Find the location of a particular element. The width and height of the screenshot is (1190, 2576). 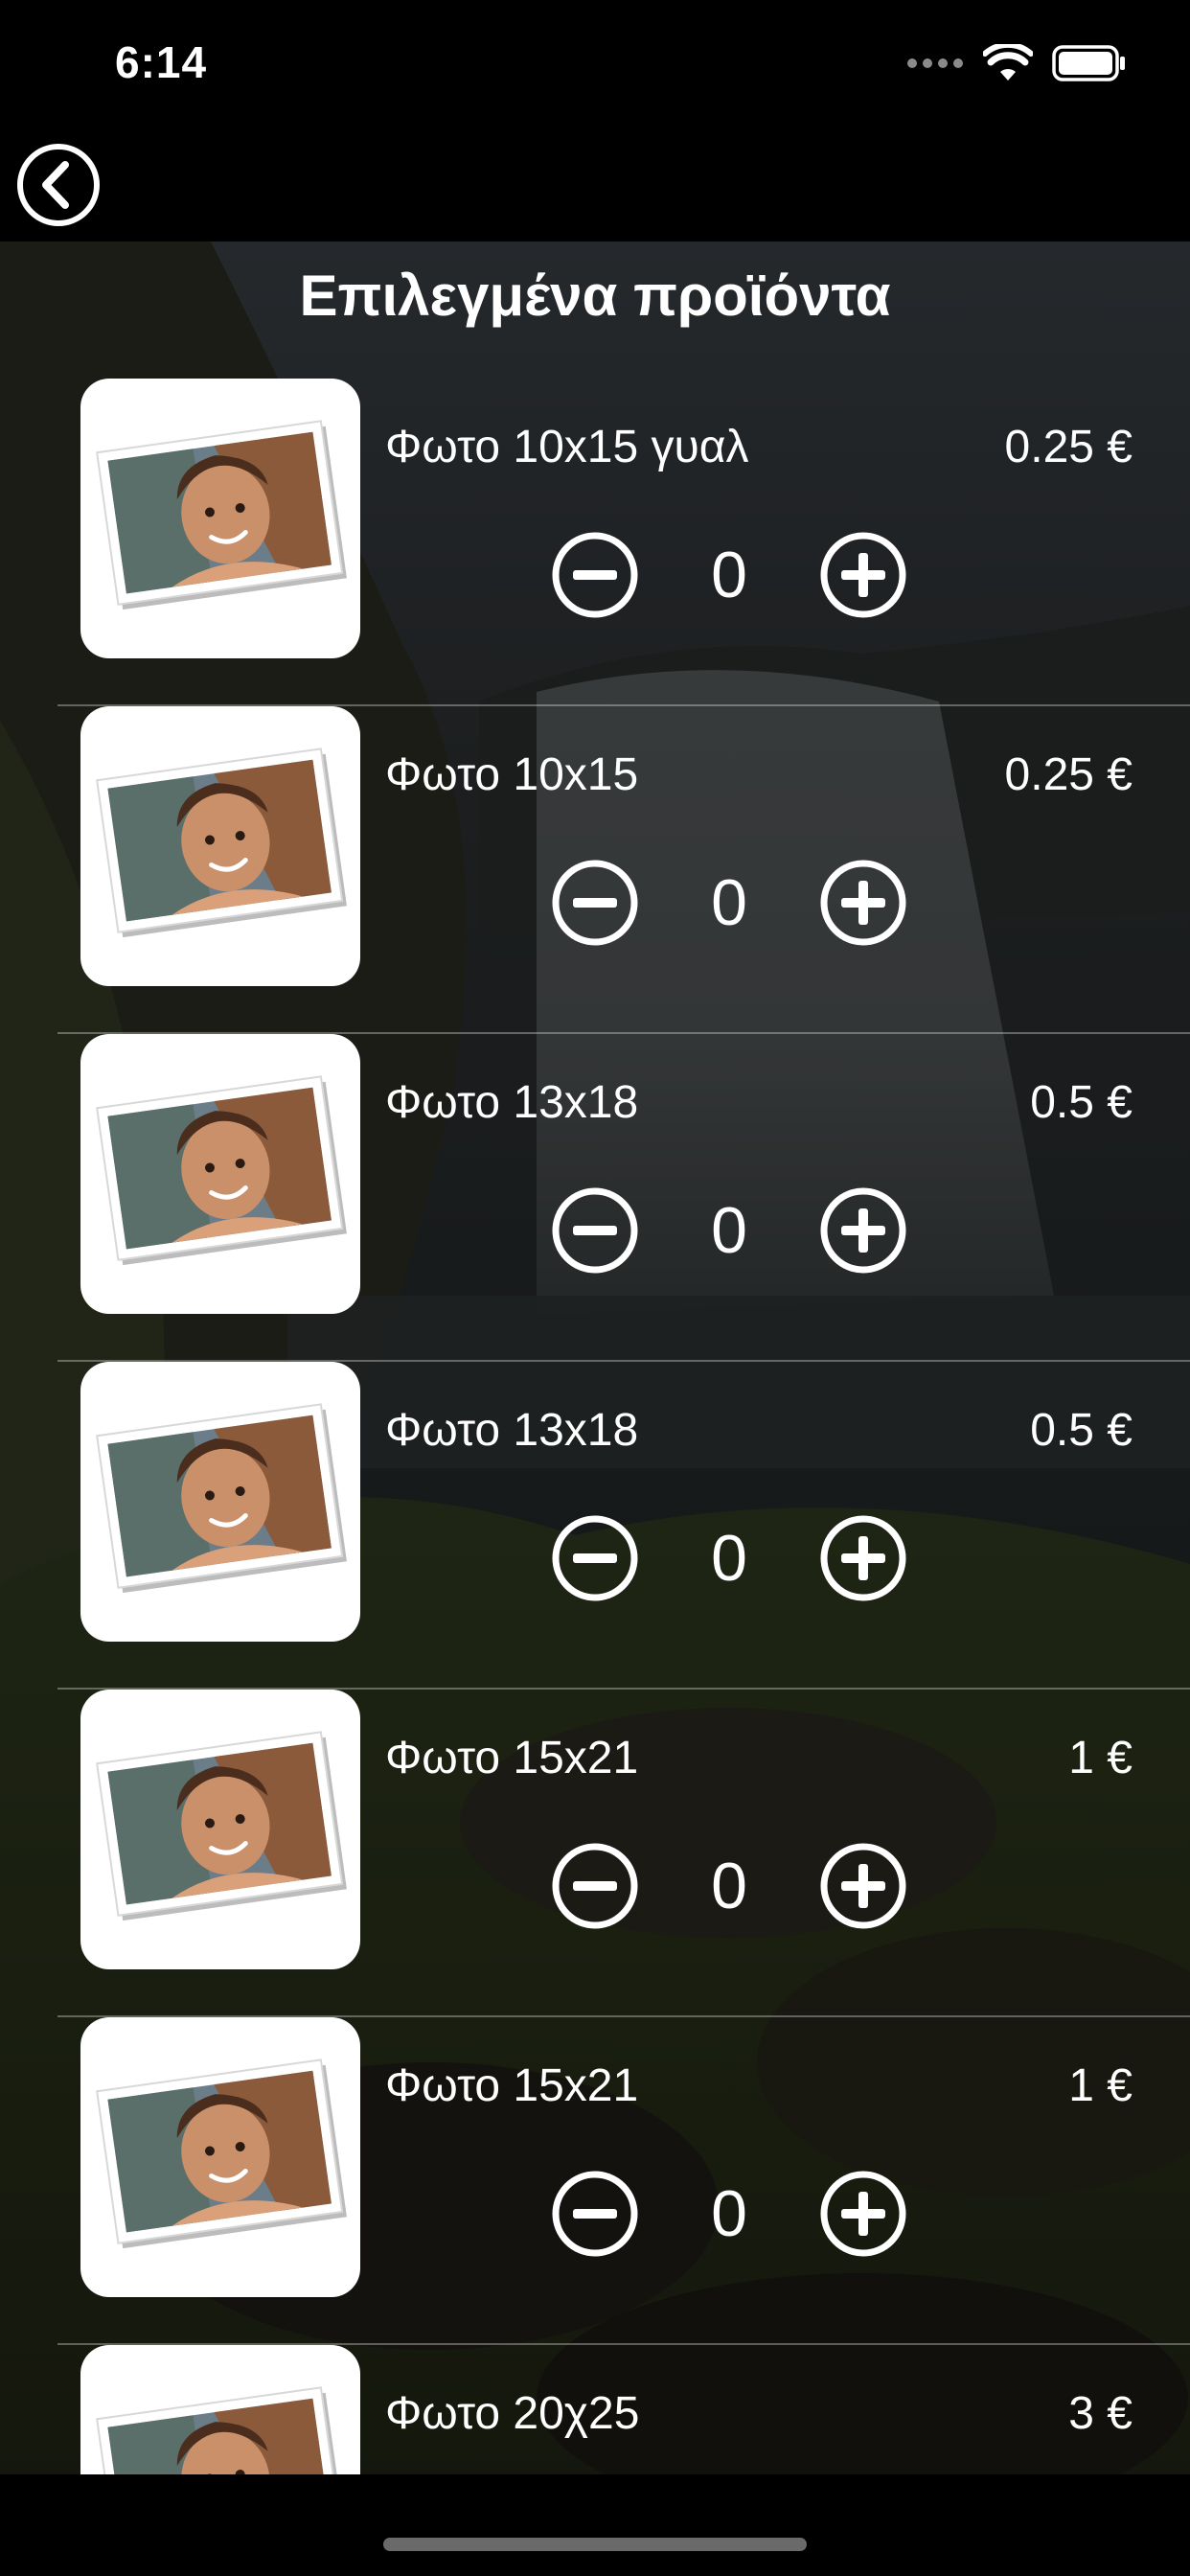

cellular-signal-icon is located at coordinates (935, 63).